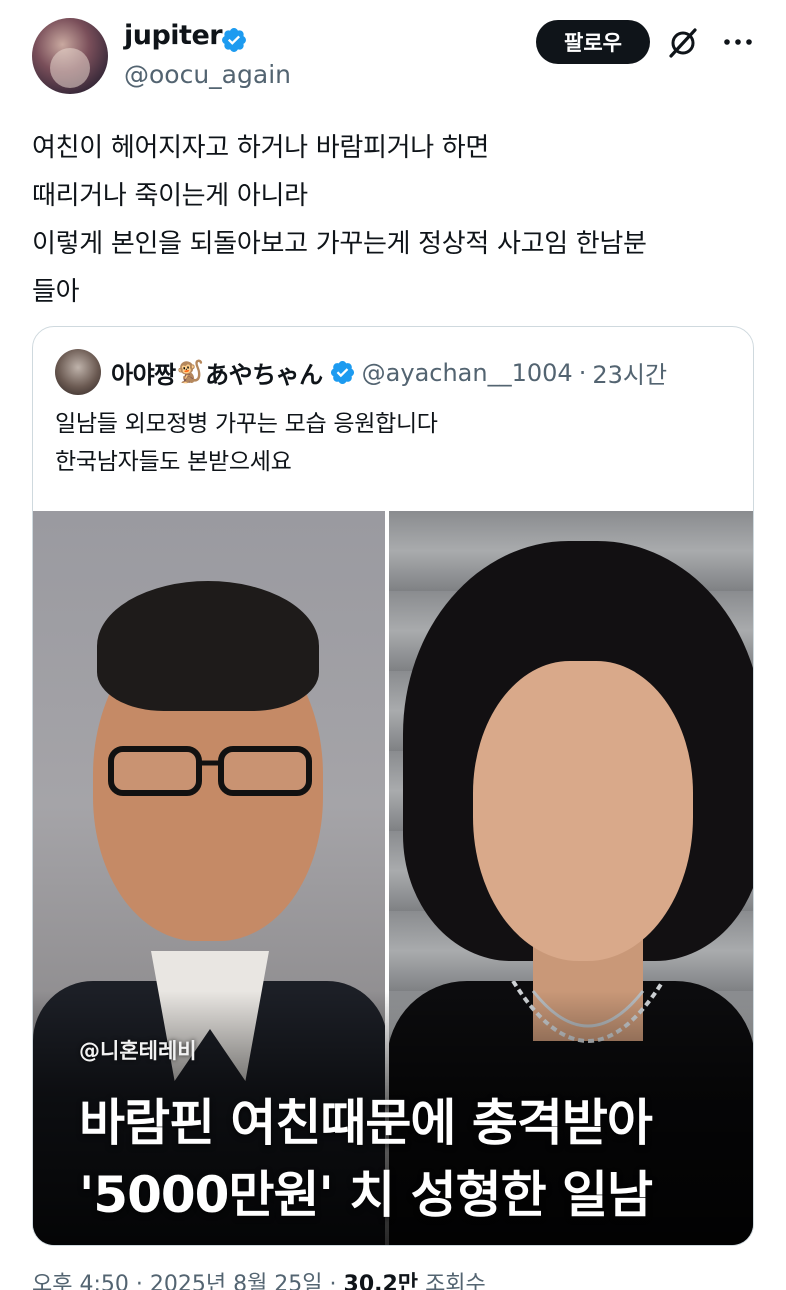  What do you see at coordinates (70, 56) in the screenshot?
I see `avatar` at bounding box center [70, 56].